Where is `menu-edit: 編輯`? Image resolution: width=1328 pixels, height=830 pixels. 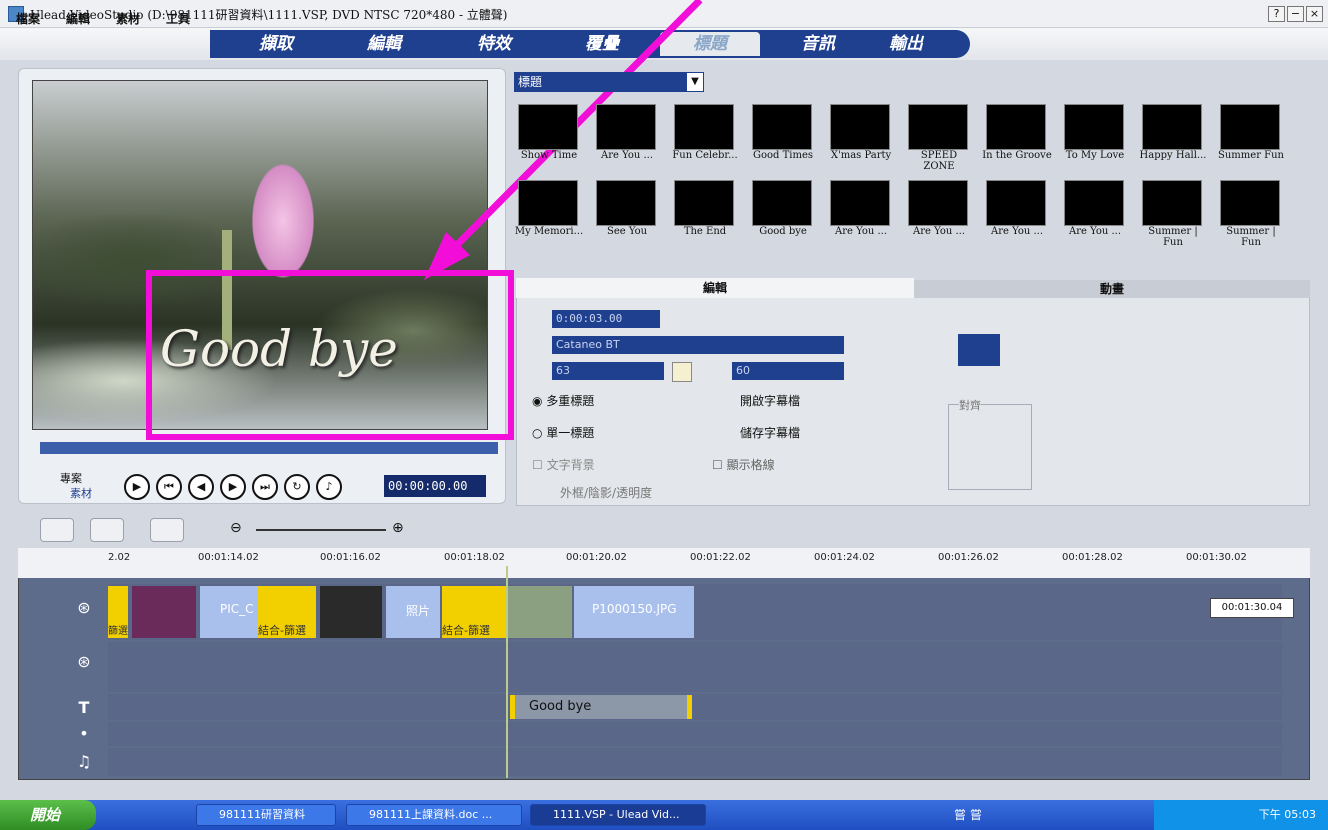 menu-edit: 編輯 is located at coordinates (78, 18).